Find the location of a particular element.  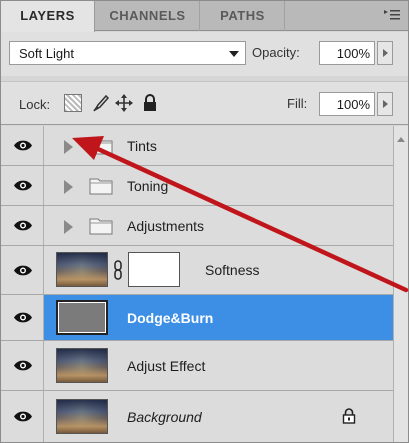

blend-mode-value: Soft Light is located at coordinates (46, 53).